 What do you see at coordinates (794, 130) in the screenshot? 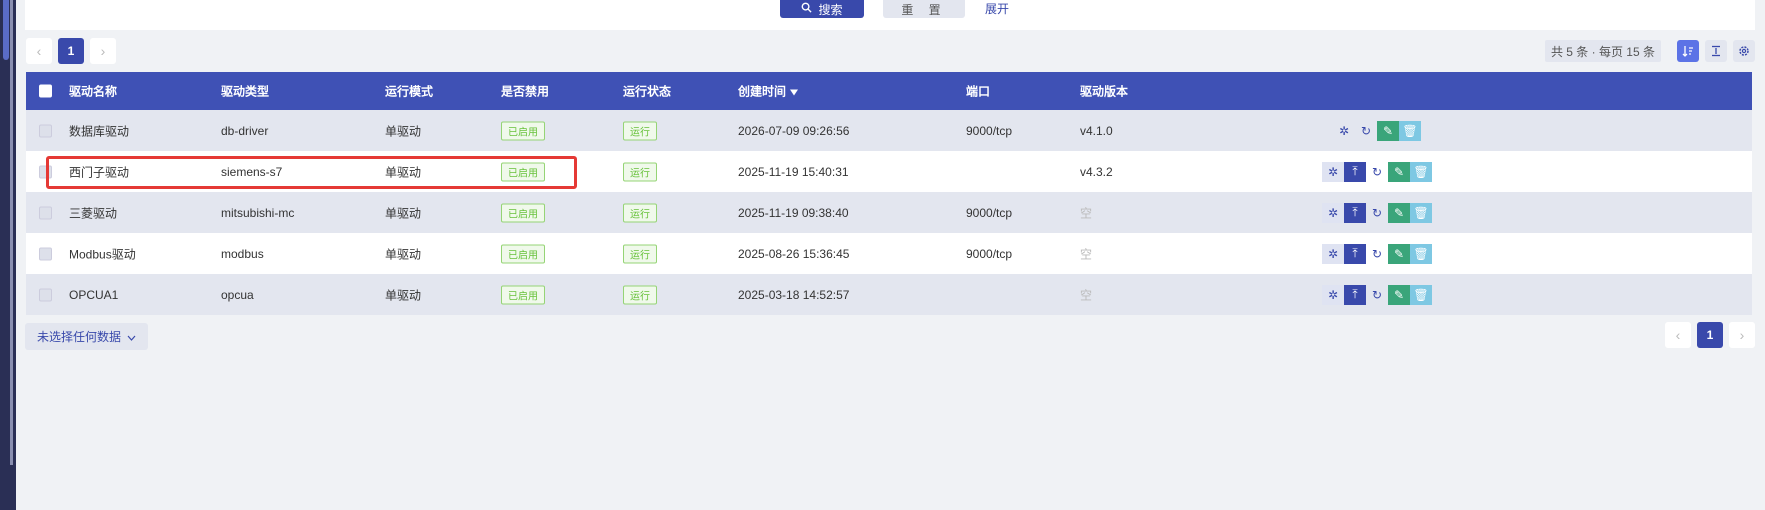
I see `cell-created: 2026-07-09 09:26:56` at bounding box center [794, 130].